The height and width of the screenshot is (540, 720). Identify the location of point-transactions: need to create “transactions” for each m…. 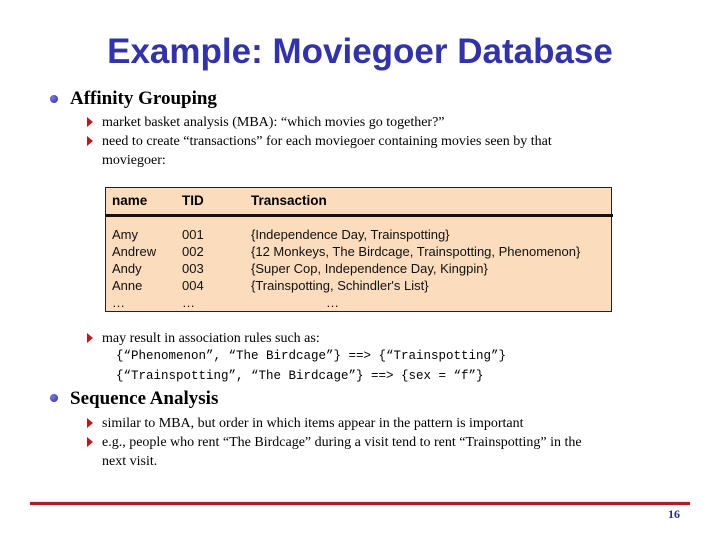
(327, 141).